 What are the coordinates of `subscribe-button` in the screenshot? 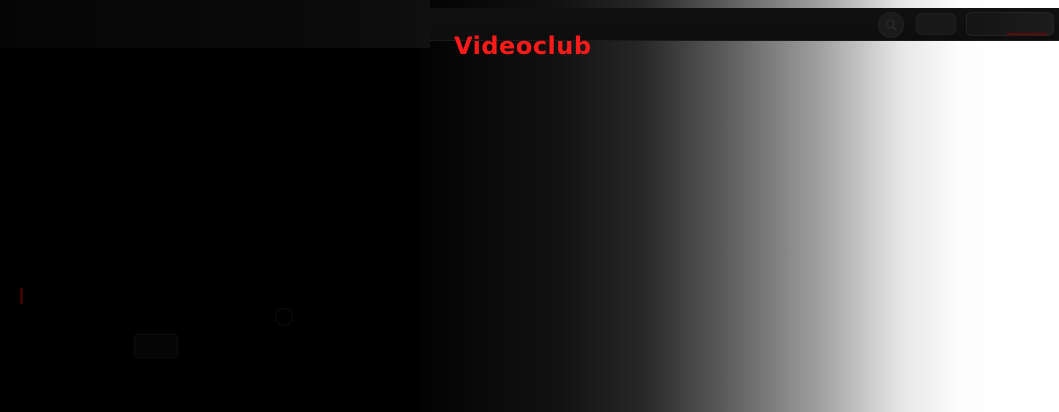 It's located at (1010, 24).